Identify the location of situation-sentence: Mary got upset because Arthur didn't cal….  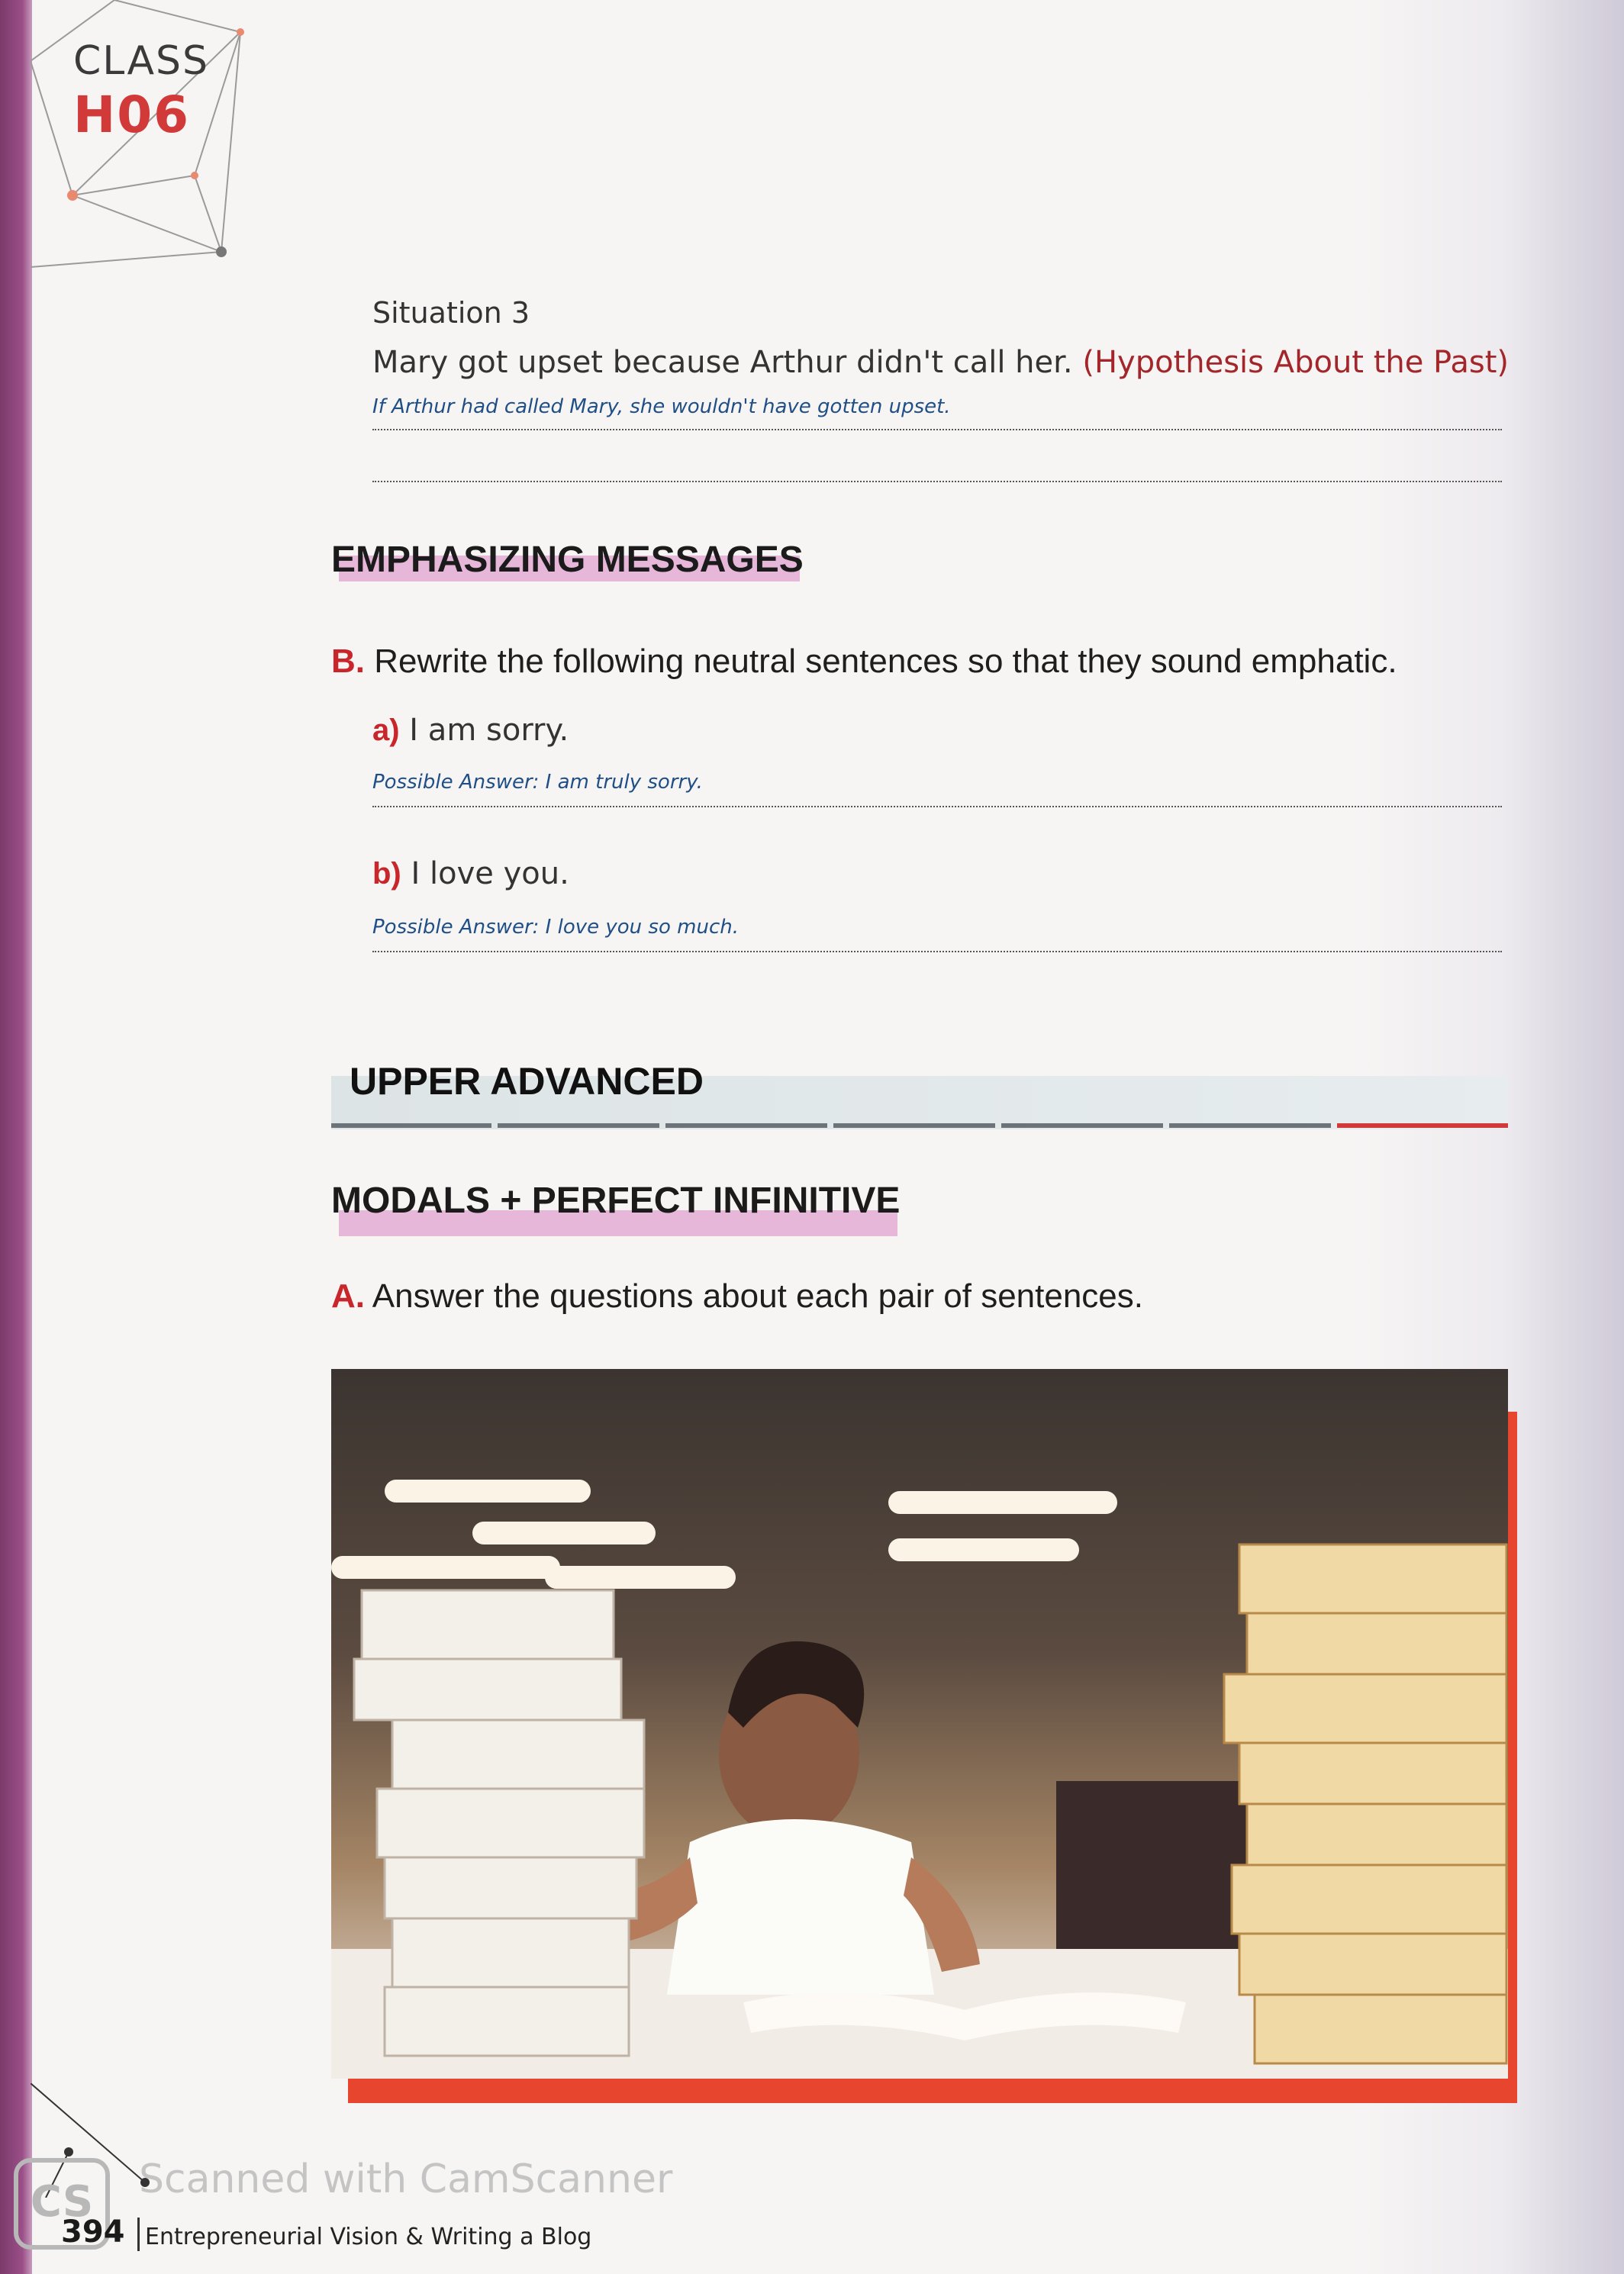
(940, 363).